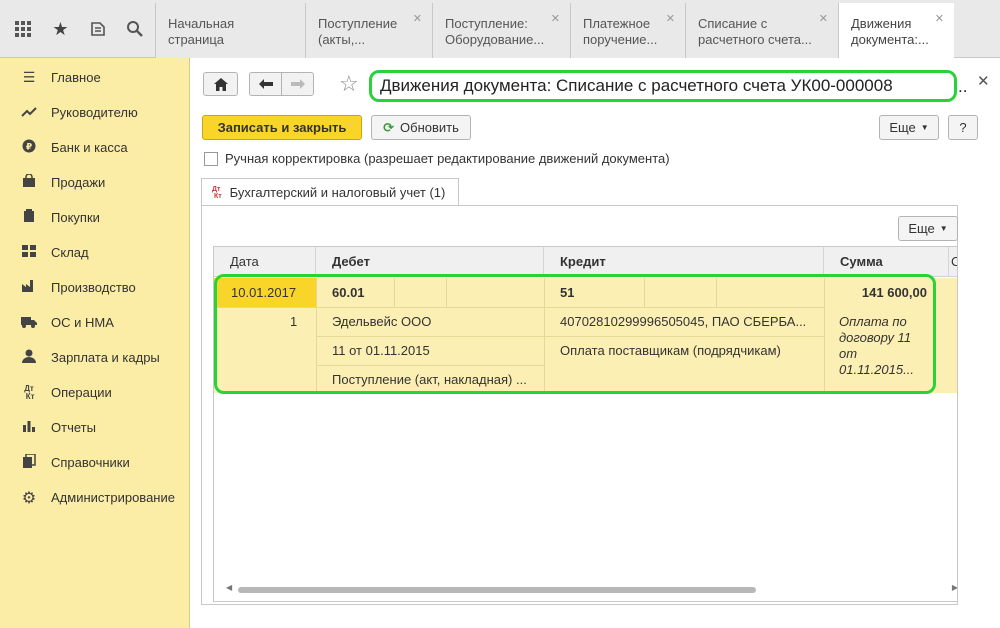 This screenshot has width=1000, height=628. I want to click on sidebar-item-main: ☰ Главное, so click(95, 77).